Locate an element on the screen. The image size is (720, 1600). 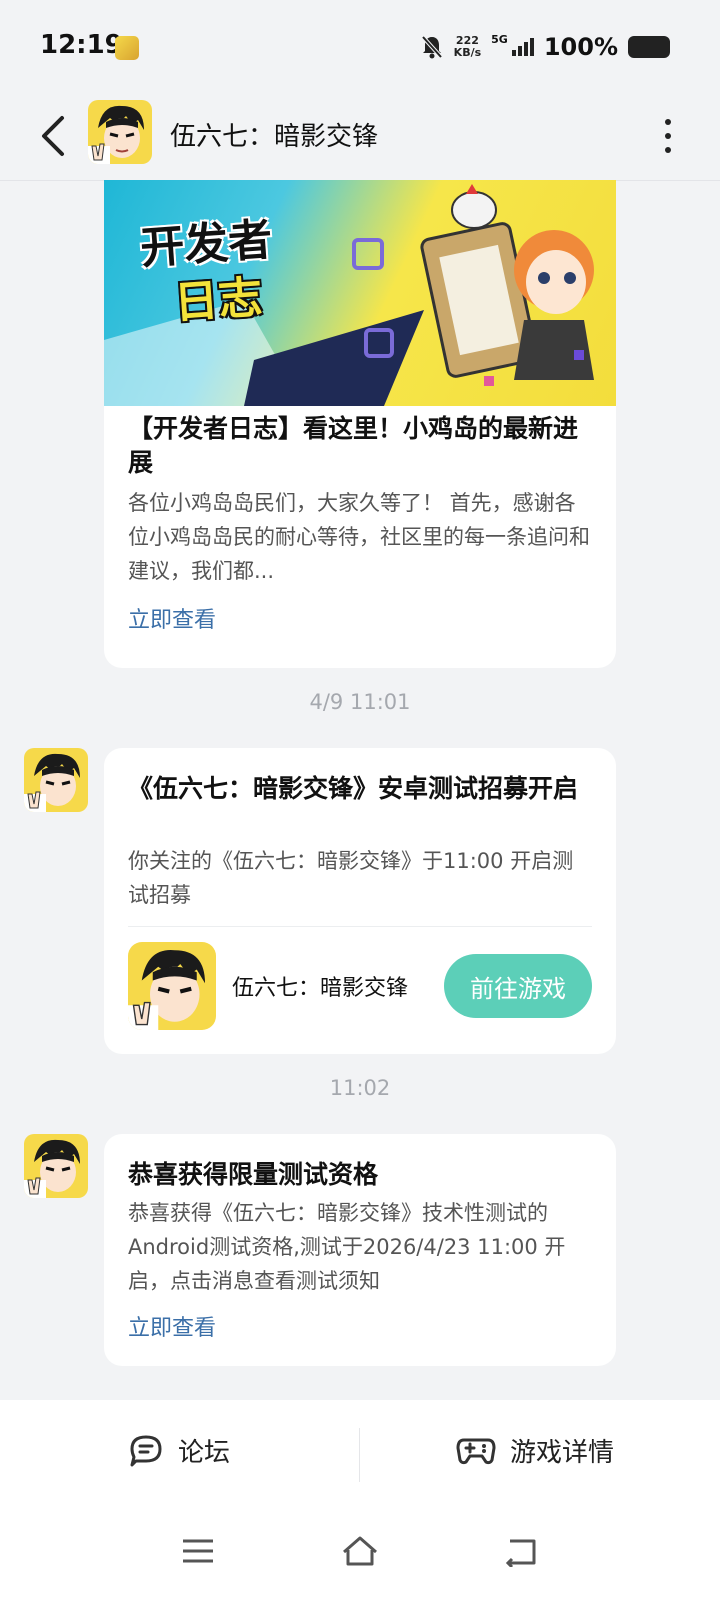
back-arrow-icon is located at coordinates (520, 1553).